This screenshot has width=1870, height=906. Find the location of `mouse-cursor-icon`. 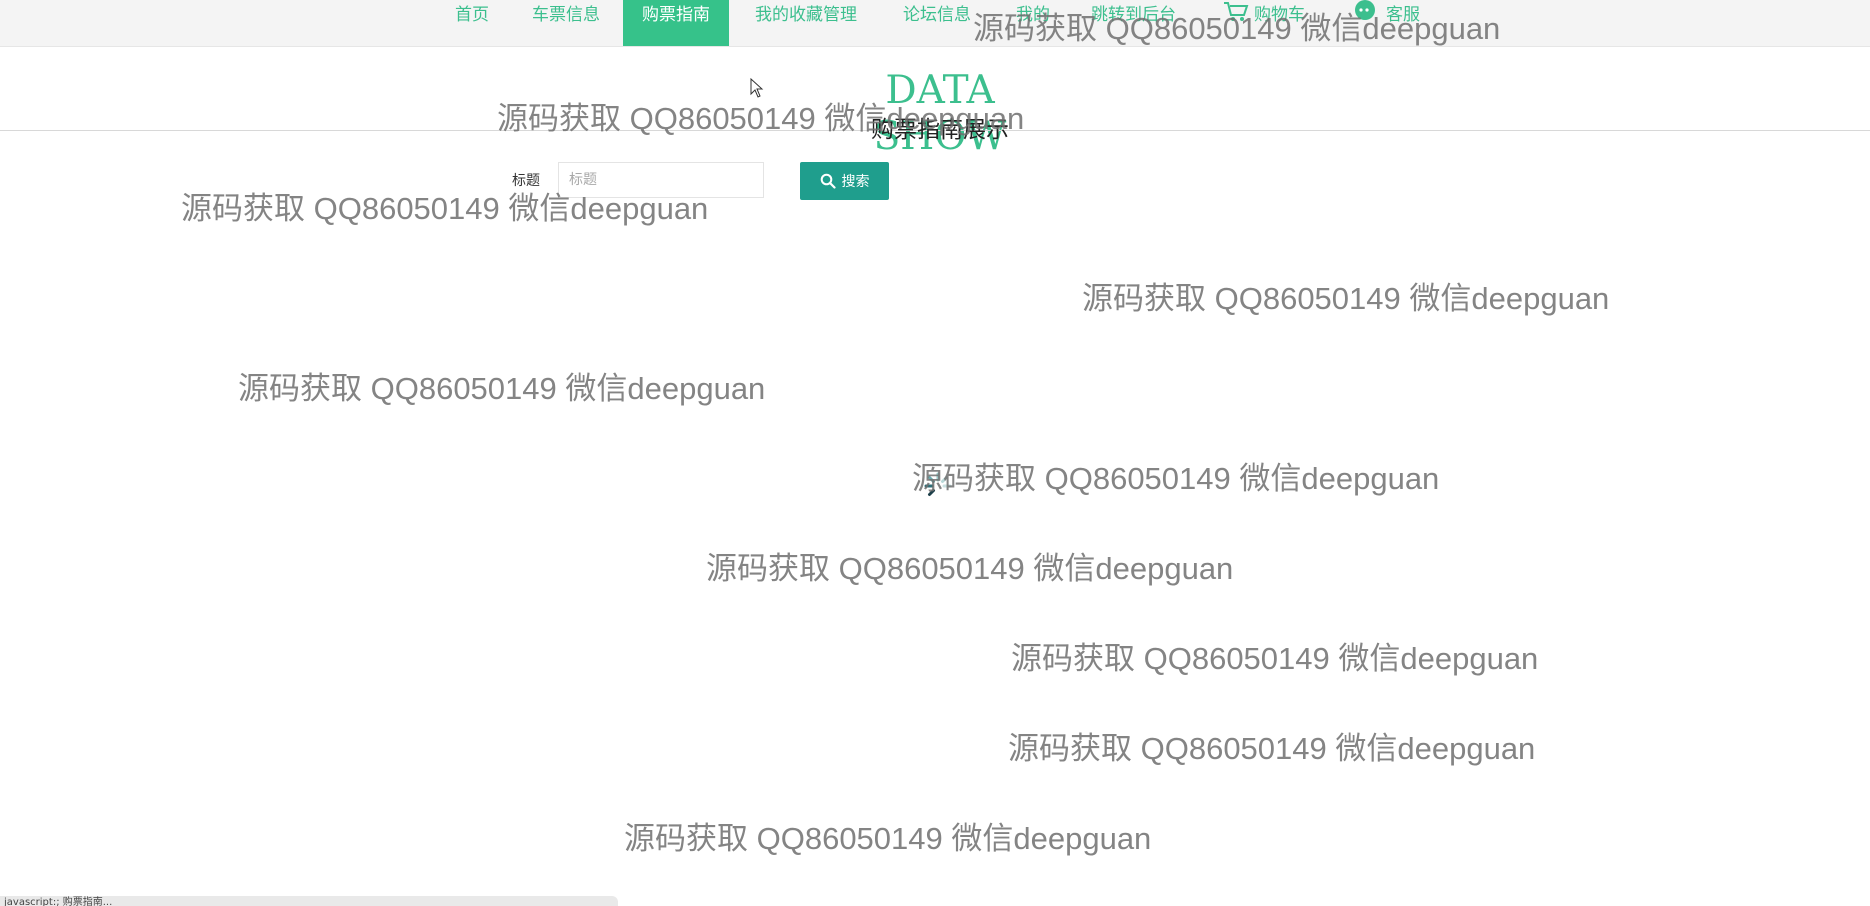

mouse-cursor-icon is located at coordinates (757, 88).